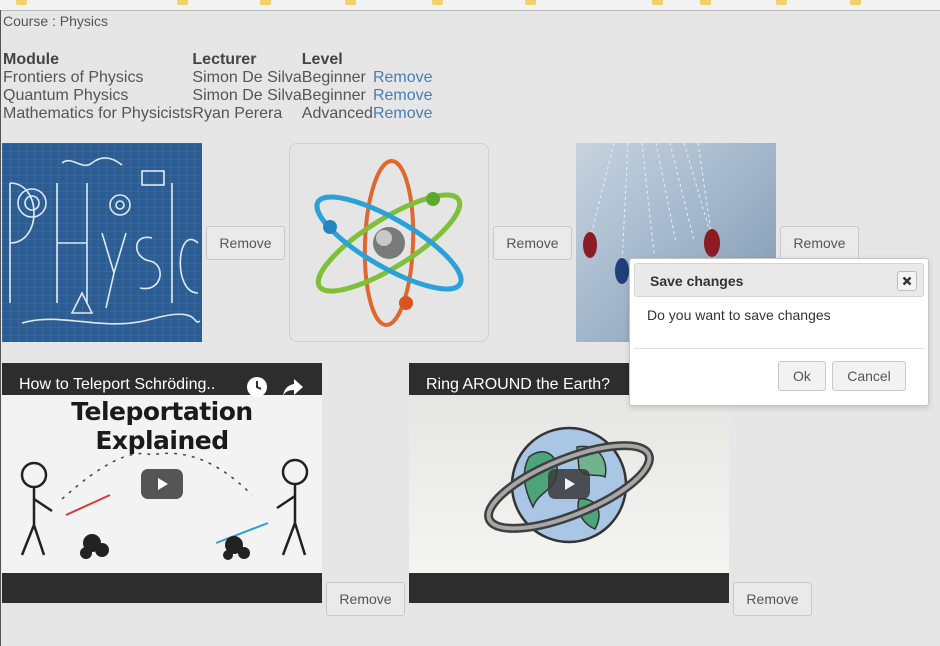 This screenshot has height=646, width=940. Describe the element at coordinates (869, 376) in the screenshot. I see `cancel-button: Cancel` at that location.